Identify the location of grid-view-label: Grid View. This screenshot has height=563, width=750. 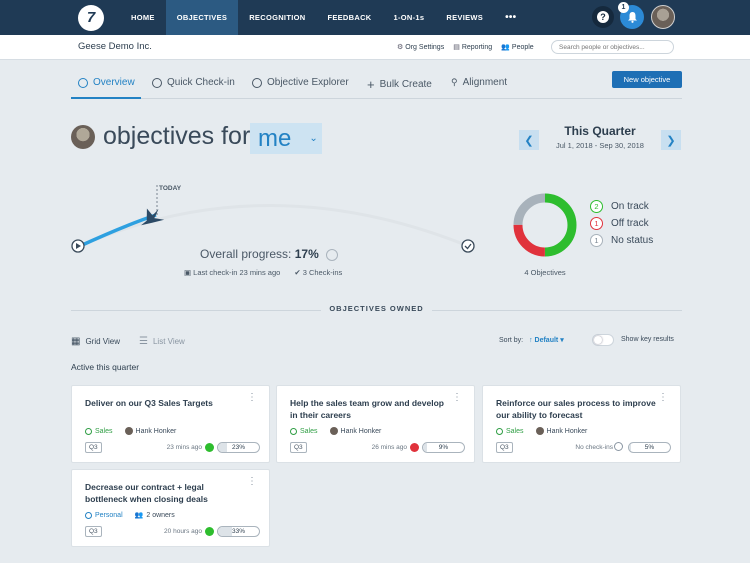
(102, 341).